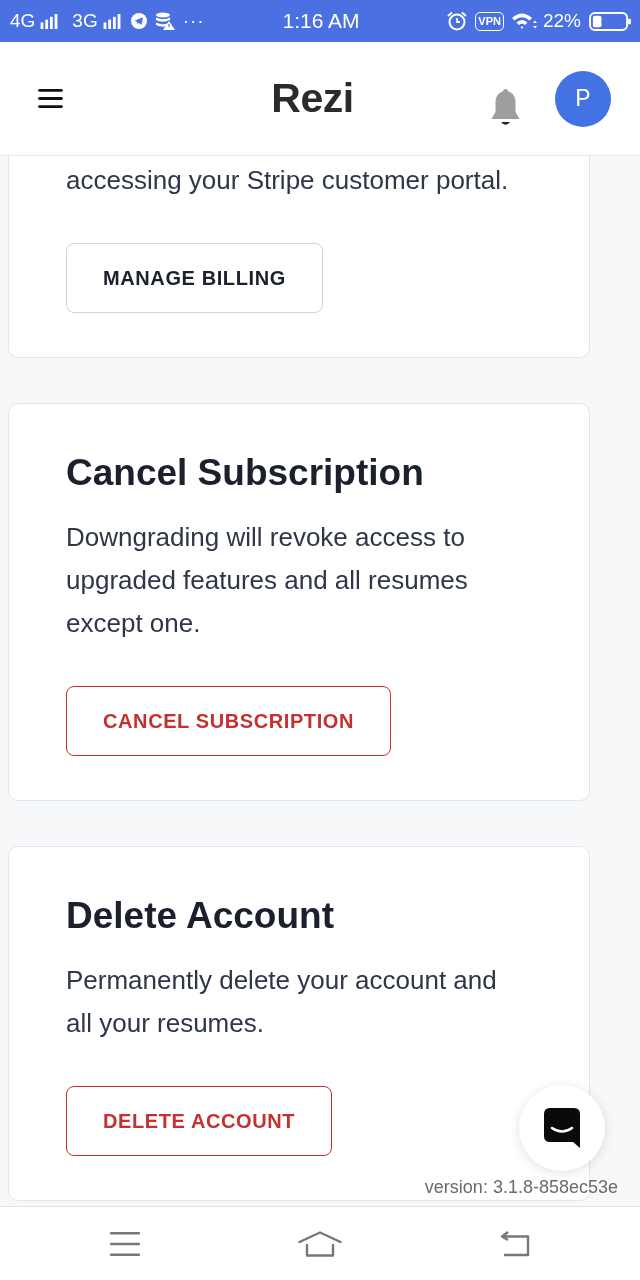 The height and width of the screenshot is (1280, 640). Describe the element at coordinates (505, 108) in the screenshot. I see `bell-icon` at that location.